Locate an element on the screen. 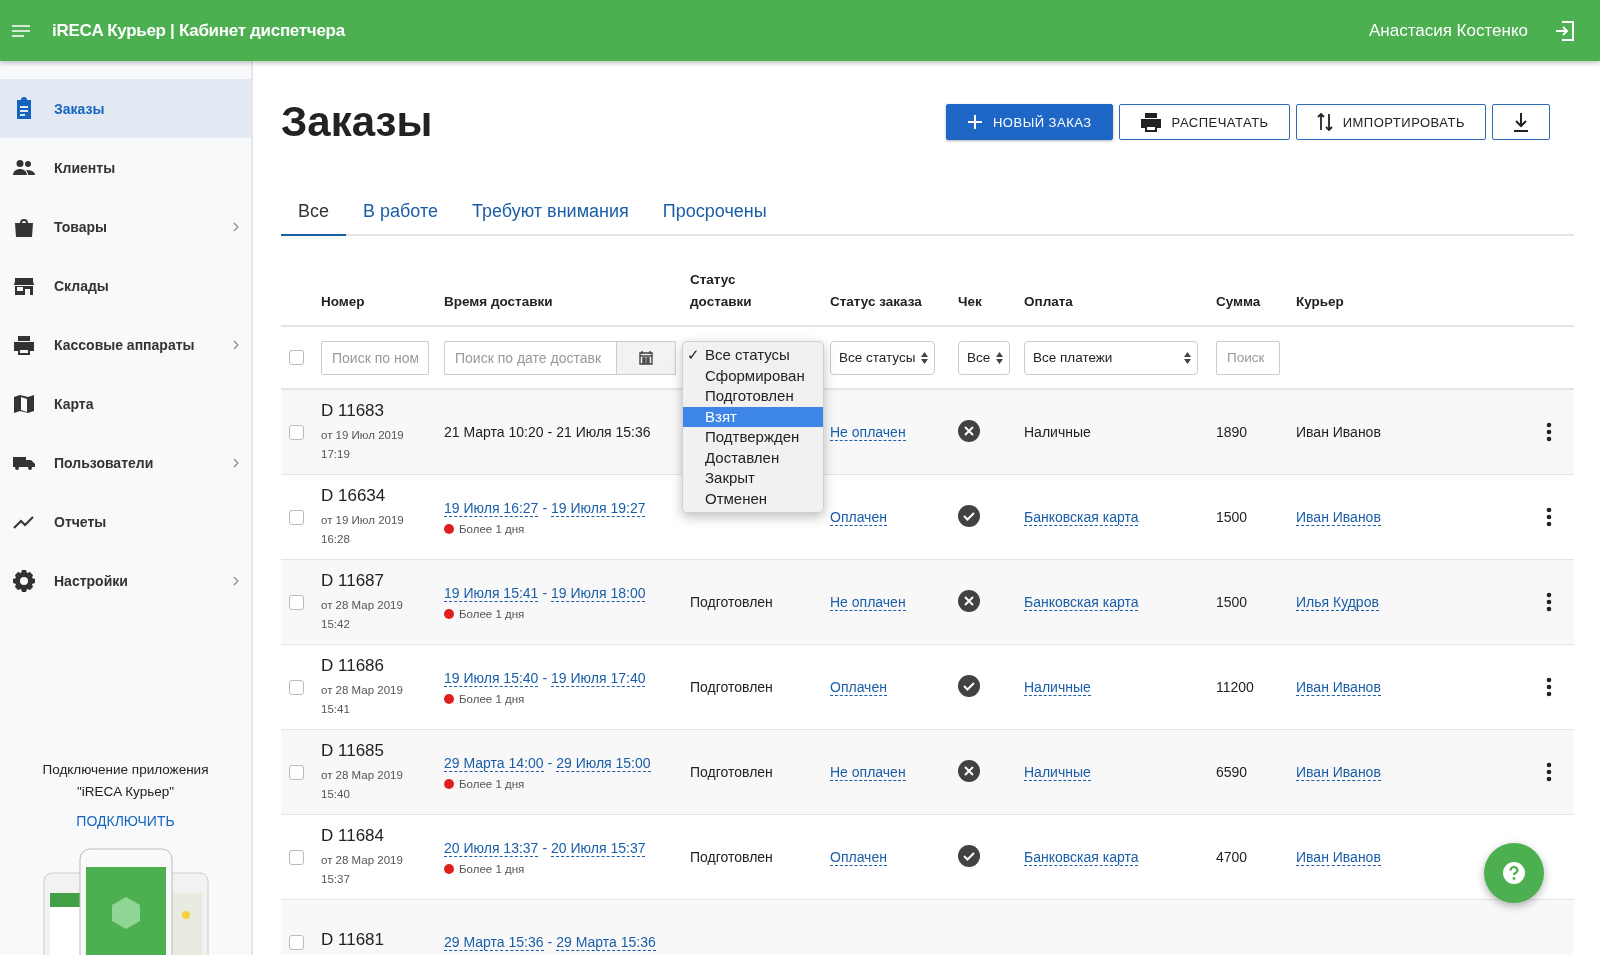 The width and height of the screenshot is (1600, 955). time-link: 19 Июля 15:40 is located at coordinates (491, 678).